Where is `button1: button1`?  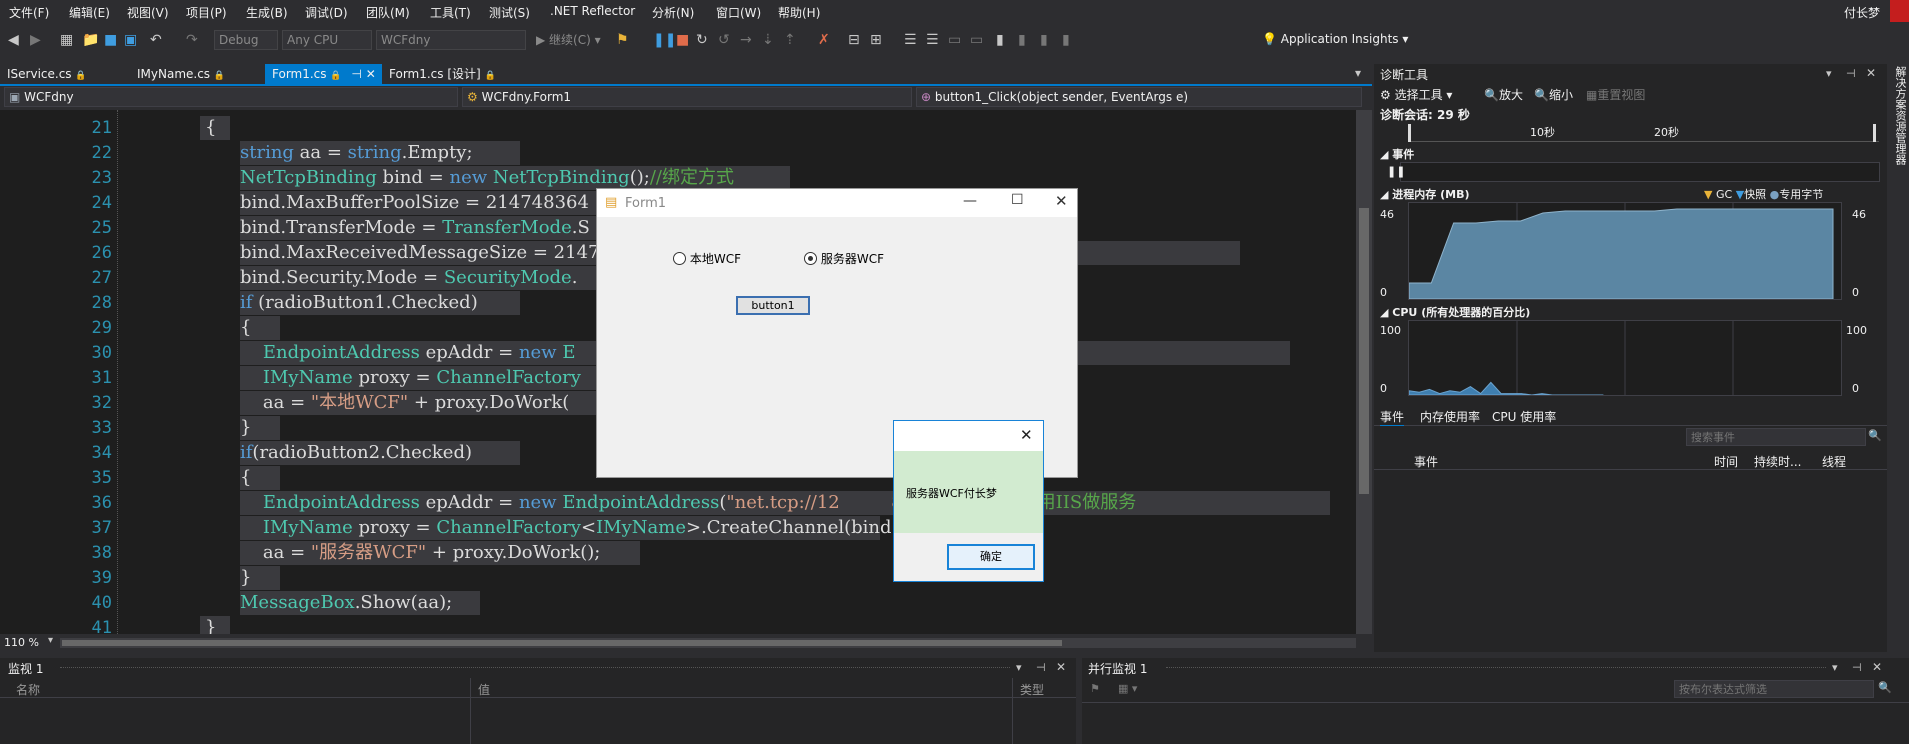 button1: button1 is located at coordinates (773, 305).